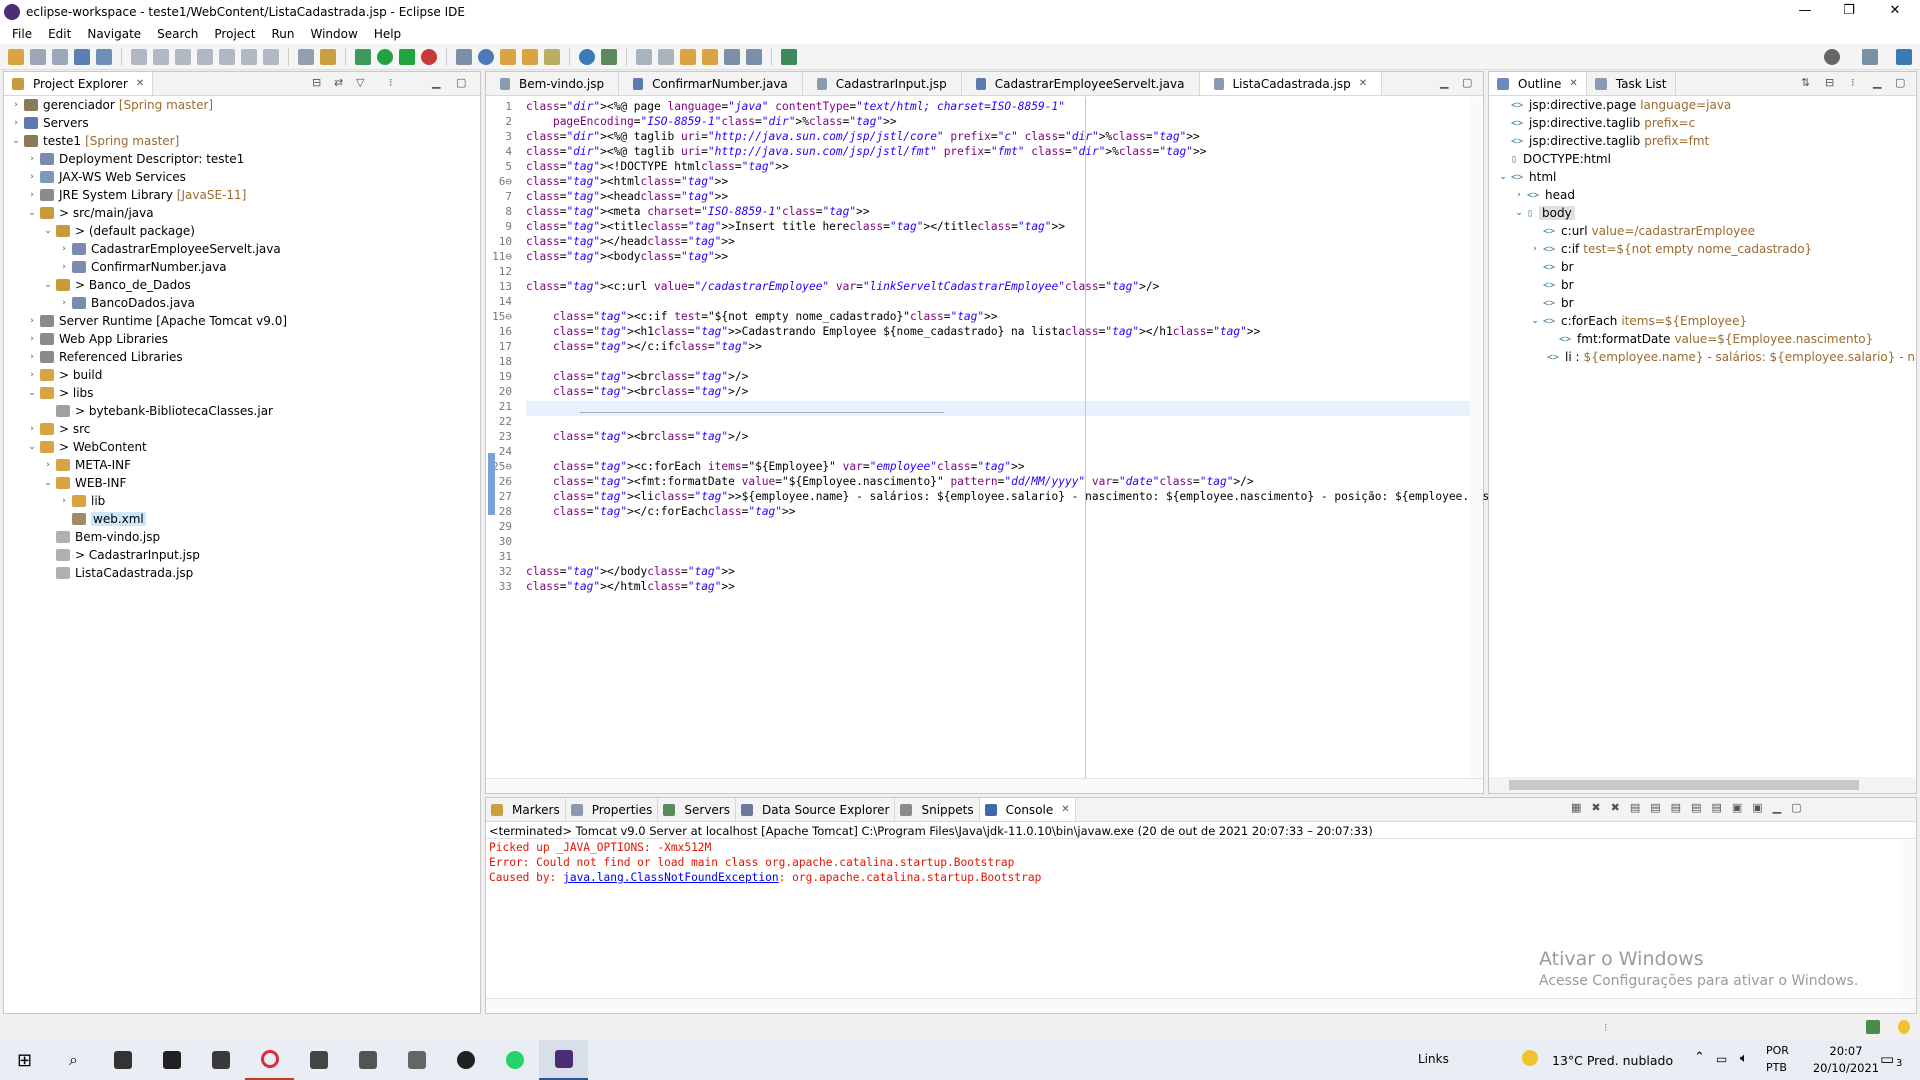 Image resolution: width=1920 pixels, height=1080 pixels. I want to click on project-tree-item: › ConfirmarNumber.java, so click(242, 267).